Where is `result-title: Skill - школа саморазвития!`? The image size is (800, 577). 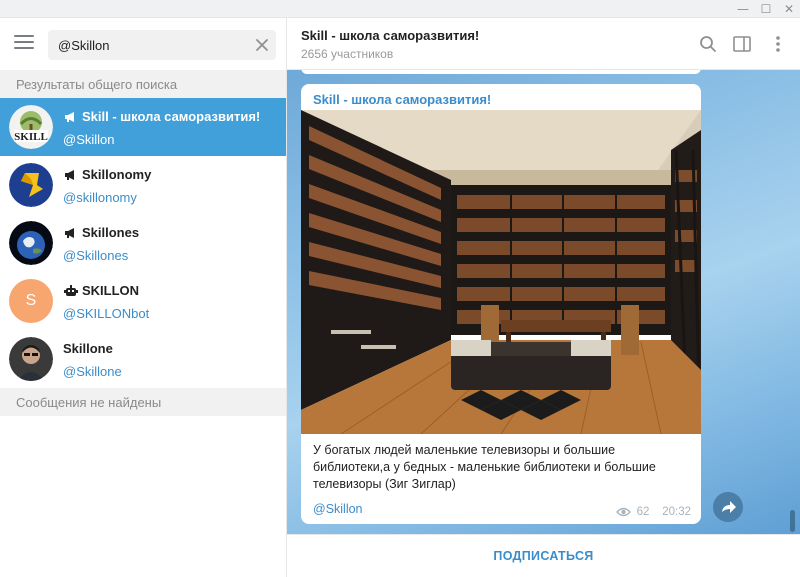
result-title: Skill - школа саморазвития! is located at coordinates (161, 116).